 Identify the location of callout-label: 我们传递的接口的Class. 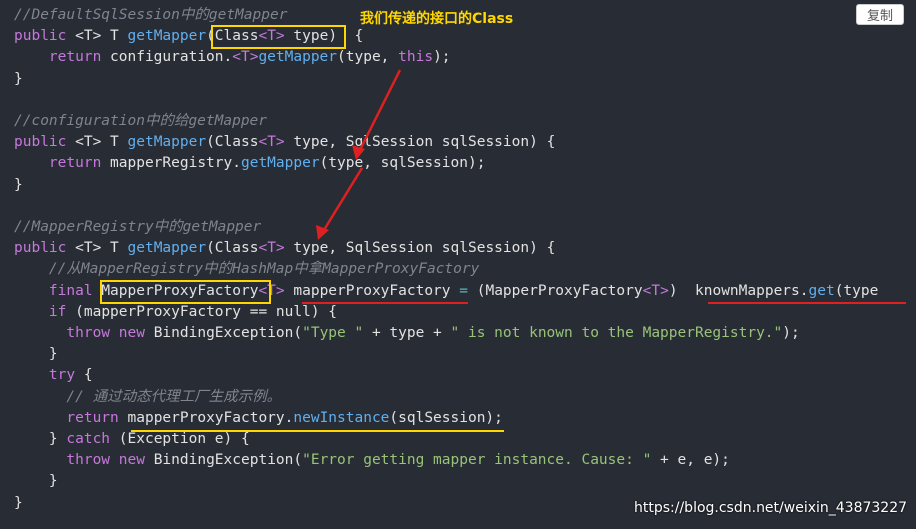
(437, 19).